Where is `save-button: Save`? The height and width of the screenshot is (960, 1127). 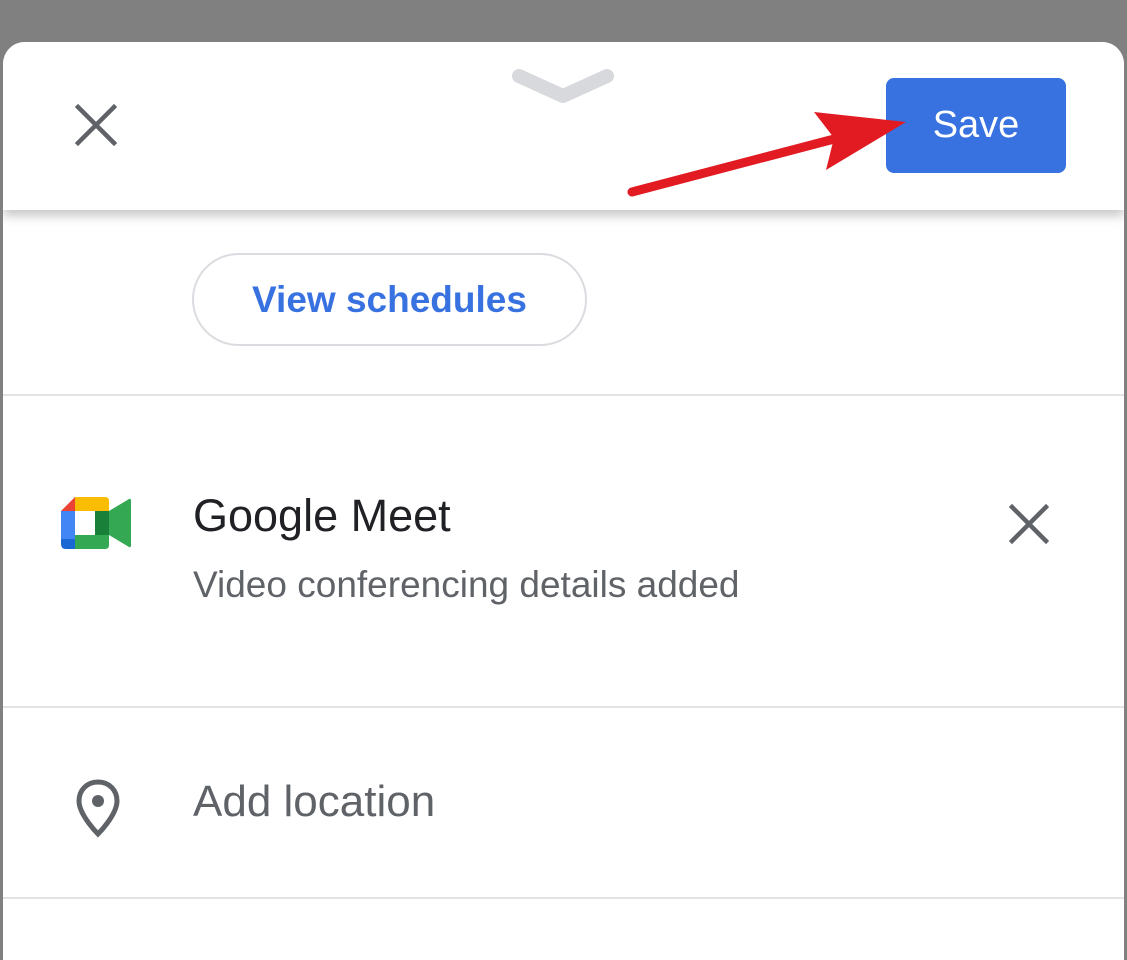
save-button: Save is located at coordinates (976, 125).